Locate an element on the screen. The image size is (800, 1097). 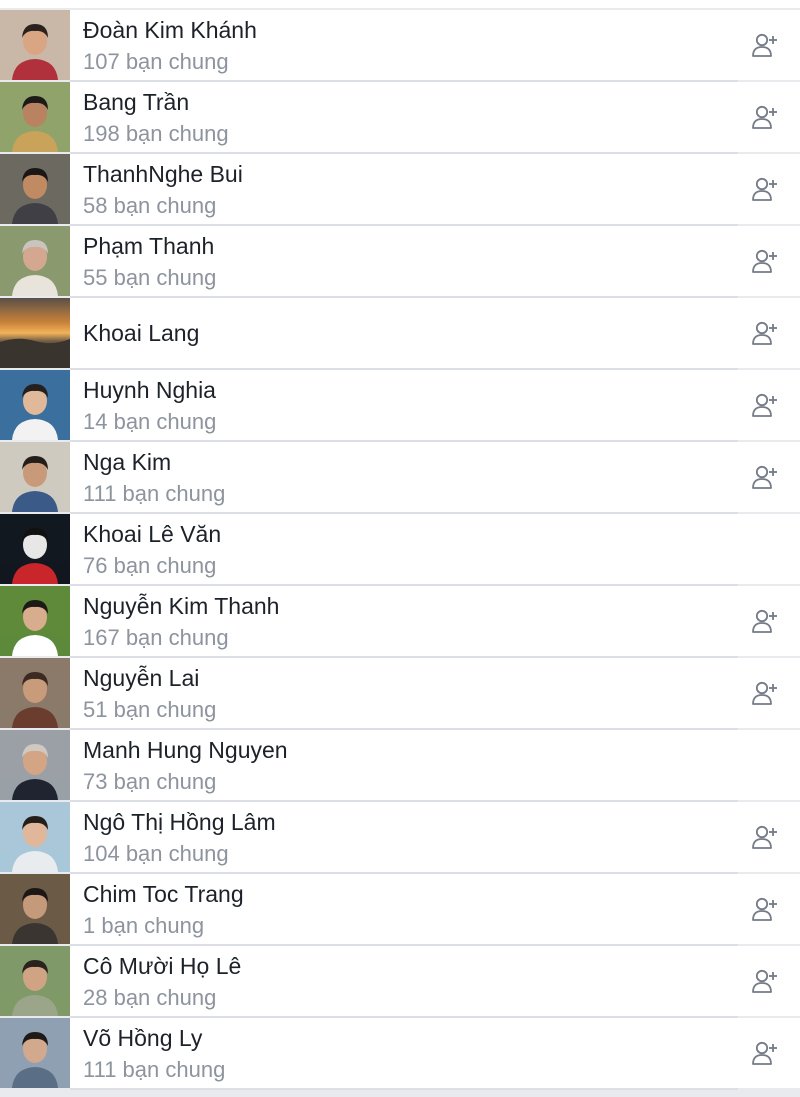
friend-suggestion-row: Huynh Nghia 14 bạn chung is located at coordinates (400, 406).